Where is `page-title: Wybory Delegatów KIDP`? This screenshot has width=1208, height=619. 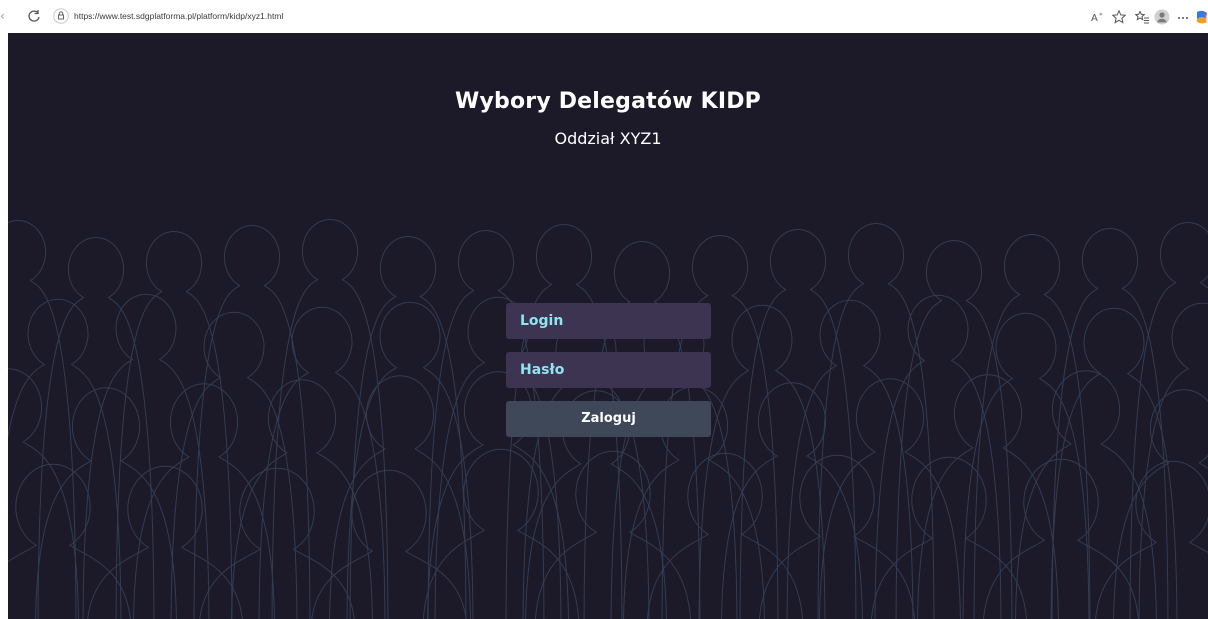 page-title: Wybory Delegatów KIDP is located at coordinates (608, 101).